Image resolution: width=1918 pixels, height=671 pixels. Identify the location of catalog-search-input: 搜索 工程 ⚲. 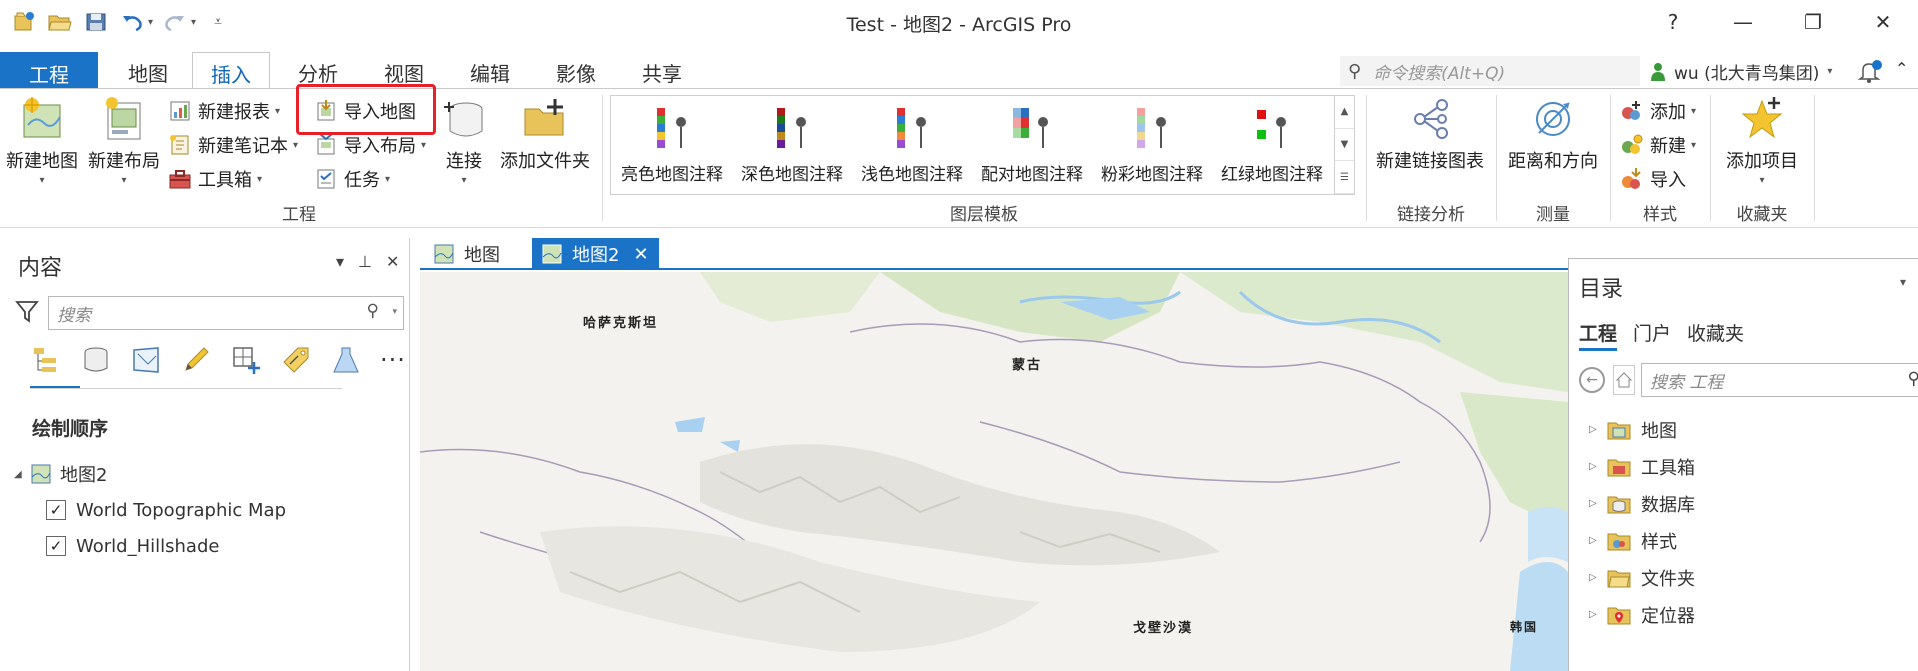
(1779, 380).